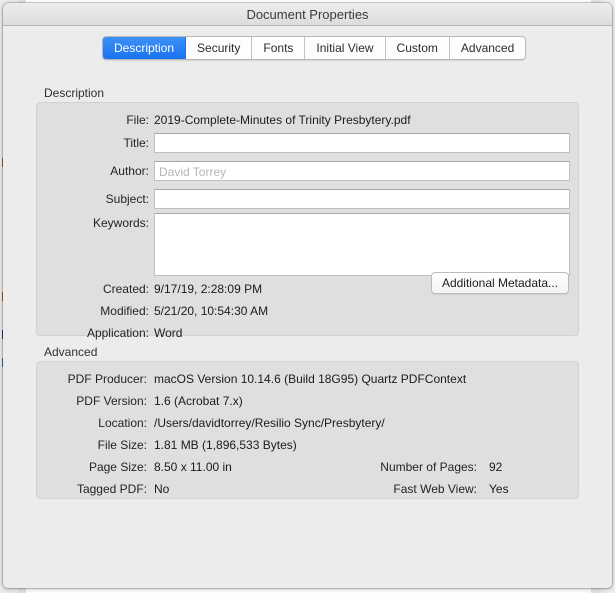  Describe the element at coordinates (124, 311) in the screenshot. I see `modified-label: Modified:` at that location.